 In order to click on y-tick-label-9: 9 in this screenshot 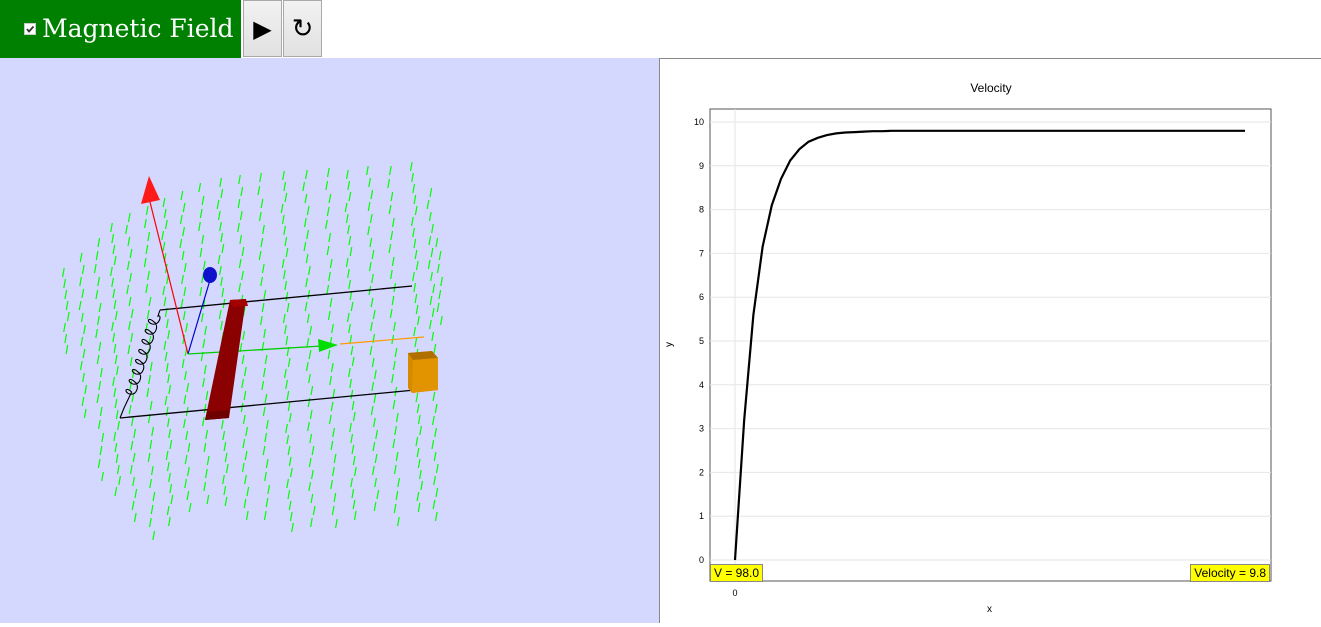, I will do `click(701, 166)`.